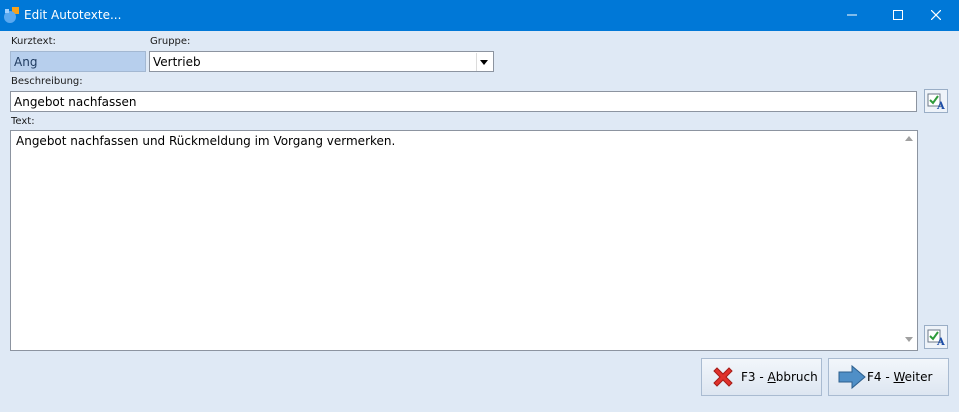 The width and height of the screenshot is (959, 412). I want to click on text-label: Text:, so click(23, 121).